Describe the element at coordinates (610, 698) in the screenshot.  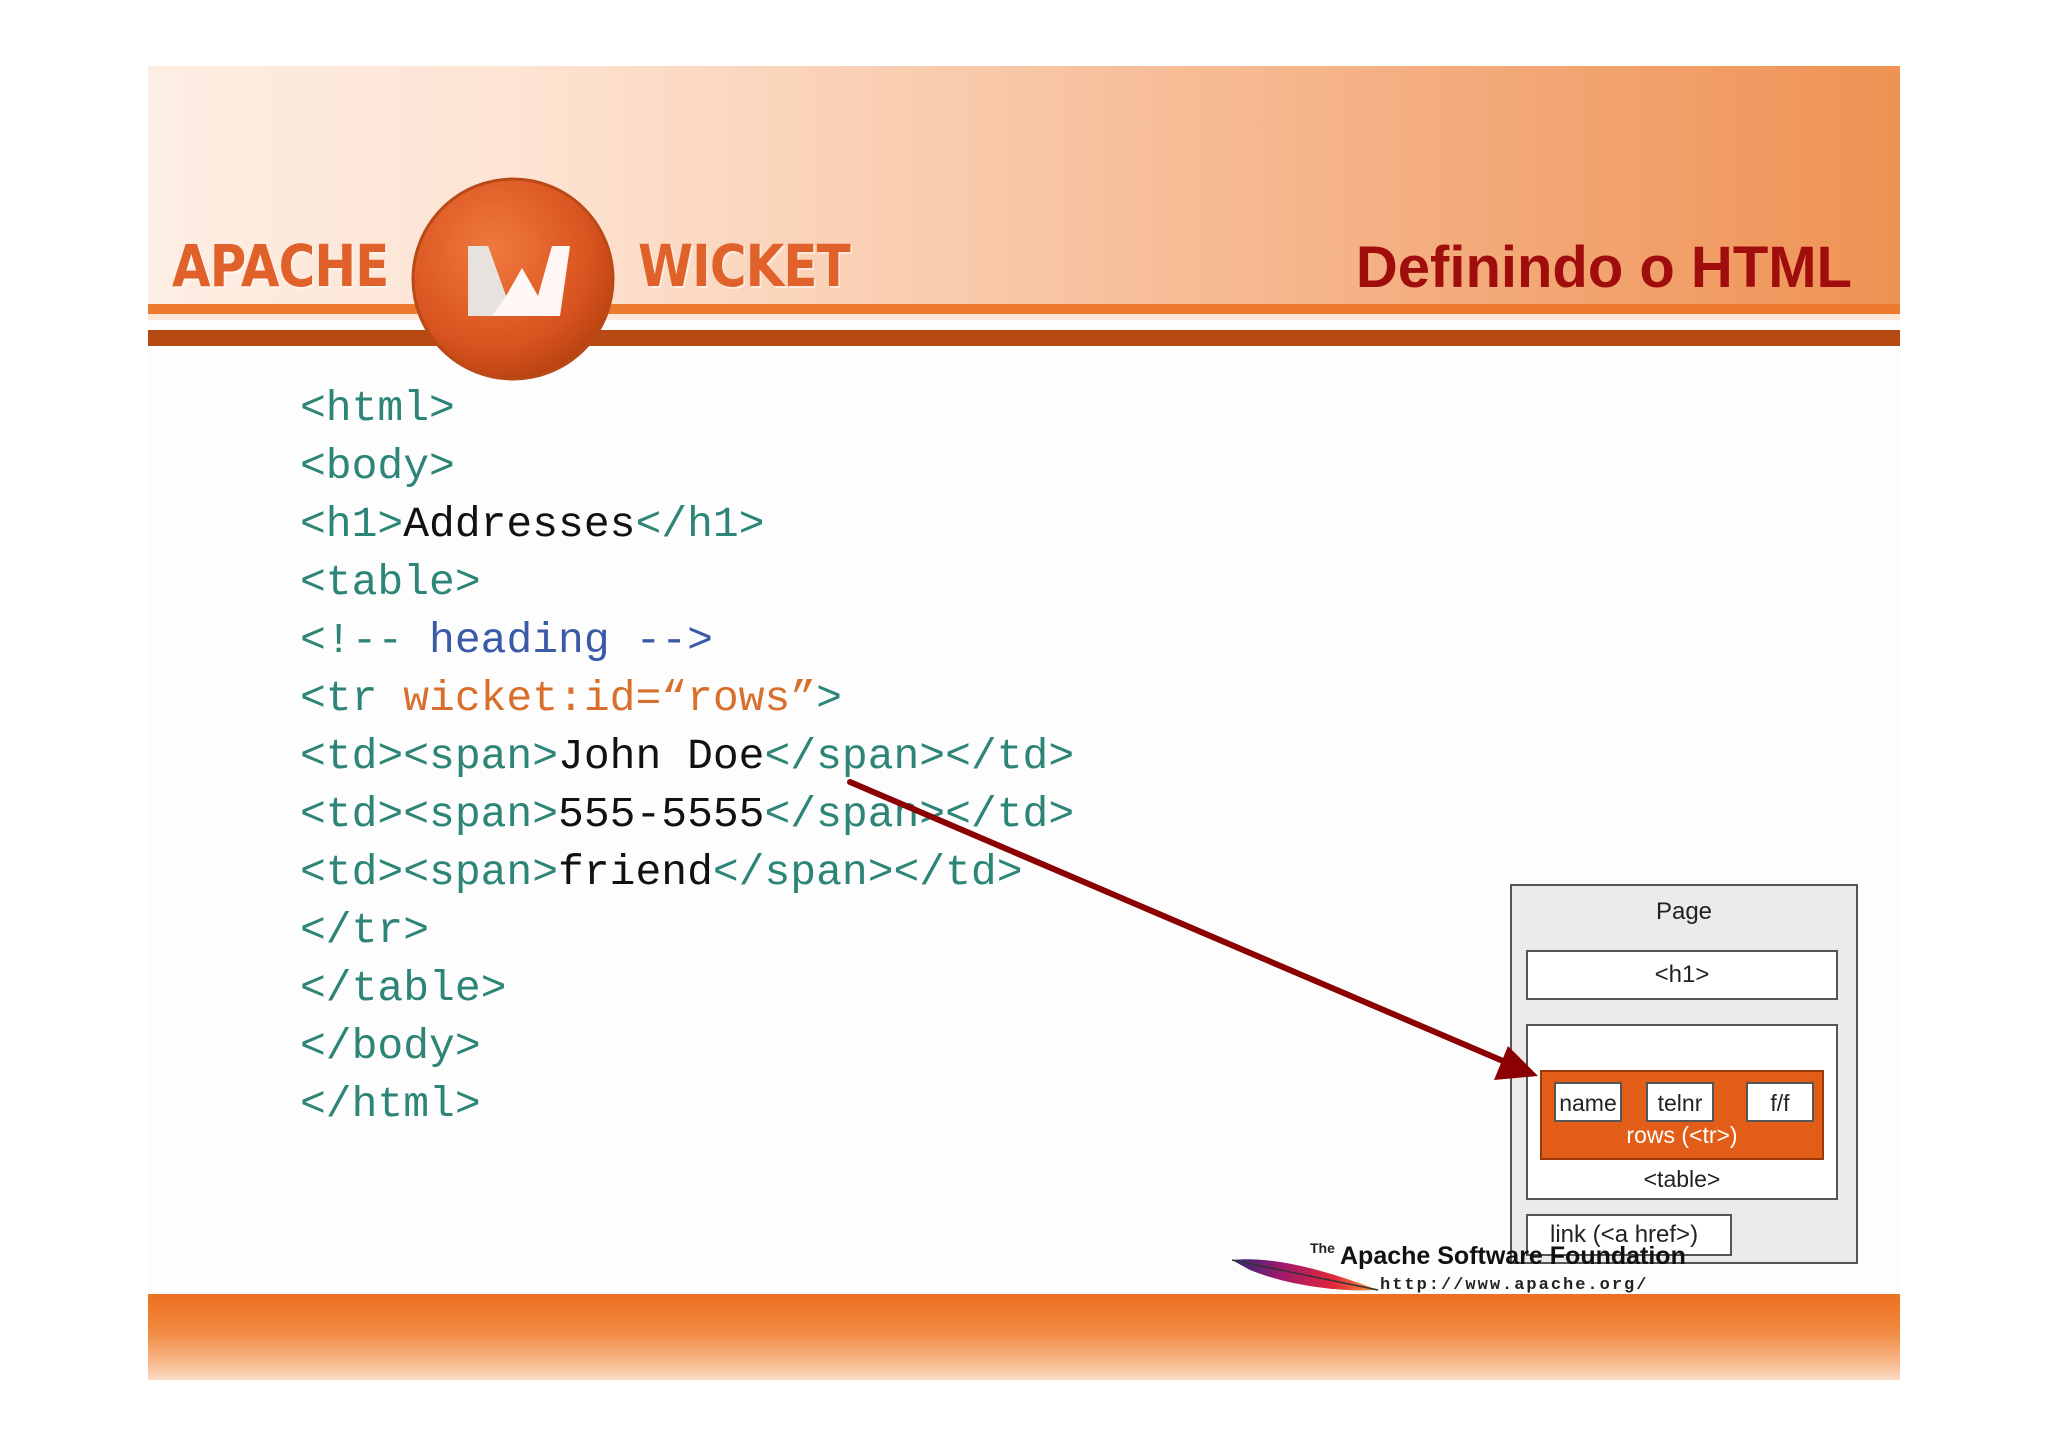
I see `code-token: wicket:id=“rows”` at that location.